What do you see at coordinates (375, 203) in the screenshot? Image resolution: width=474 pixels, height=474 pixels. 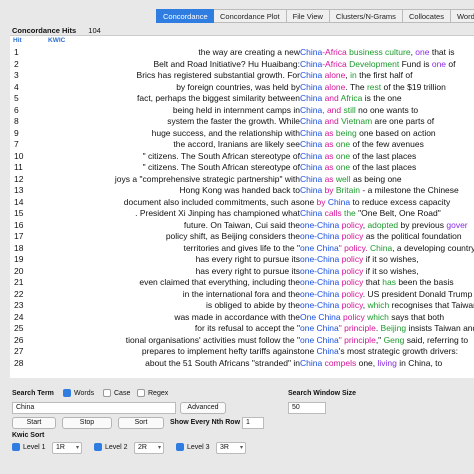 I see `keyword-and-right-context: one by China to reduce excess capacity` at bounding box center [375, 203].